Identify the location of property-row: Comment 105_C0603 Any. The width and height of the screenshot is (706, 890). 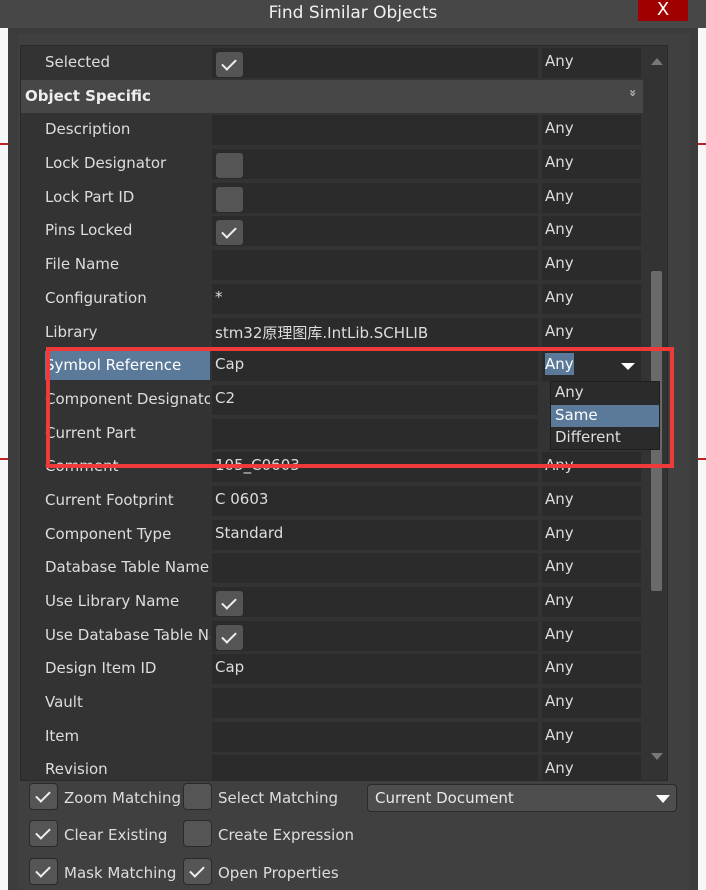
(332, 467).